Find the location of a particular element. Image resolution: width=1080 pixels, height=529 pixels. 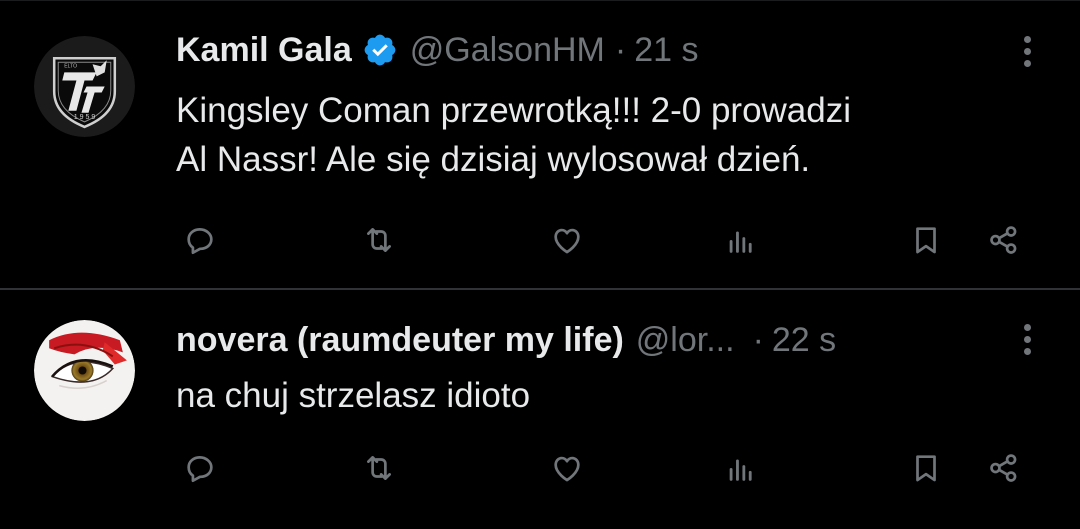

like-icon is located at coordinates (567, 469).